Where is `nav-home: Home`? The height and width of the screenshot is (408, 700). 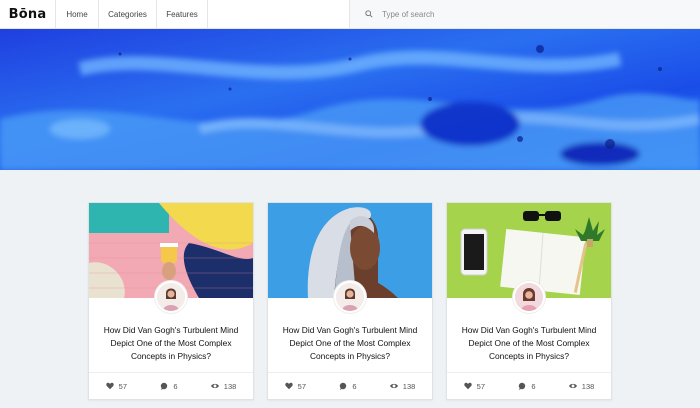 nav-home: Home is located at coordinates (77, 14).